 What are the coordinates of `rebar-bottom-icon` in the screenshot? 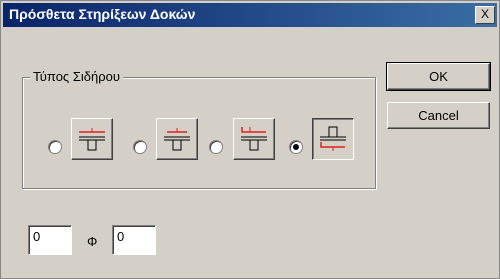 It's located at (333, 138).